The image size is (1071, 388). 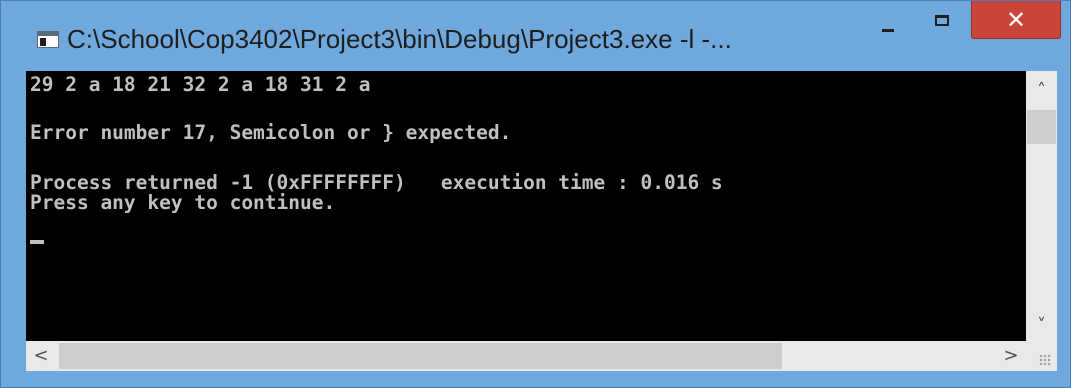 What do you see at coordinates (48, 39) in the screenshot?
I see `console-window-icon` at bounding box center [48, 39].